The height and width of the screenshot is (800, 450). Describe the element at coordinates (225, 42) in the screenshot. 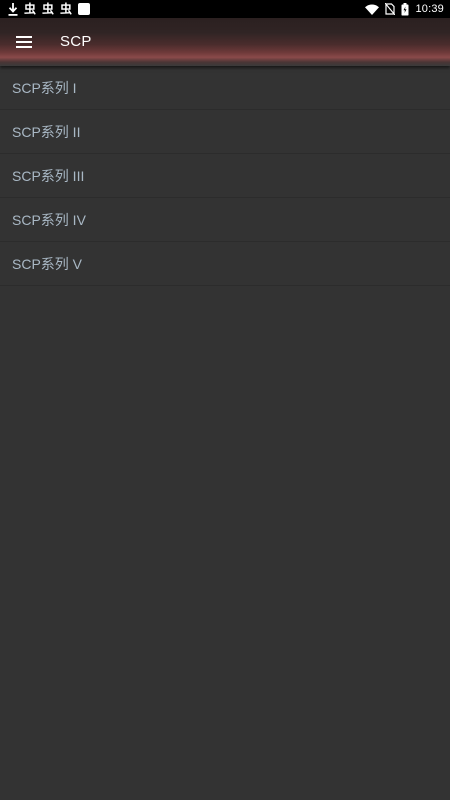

I see `app-bar: SCP` at that location.